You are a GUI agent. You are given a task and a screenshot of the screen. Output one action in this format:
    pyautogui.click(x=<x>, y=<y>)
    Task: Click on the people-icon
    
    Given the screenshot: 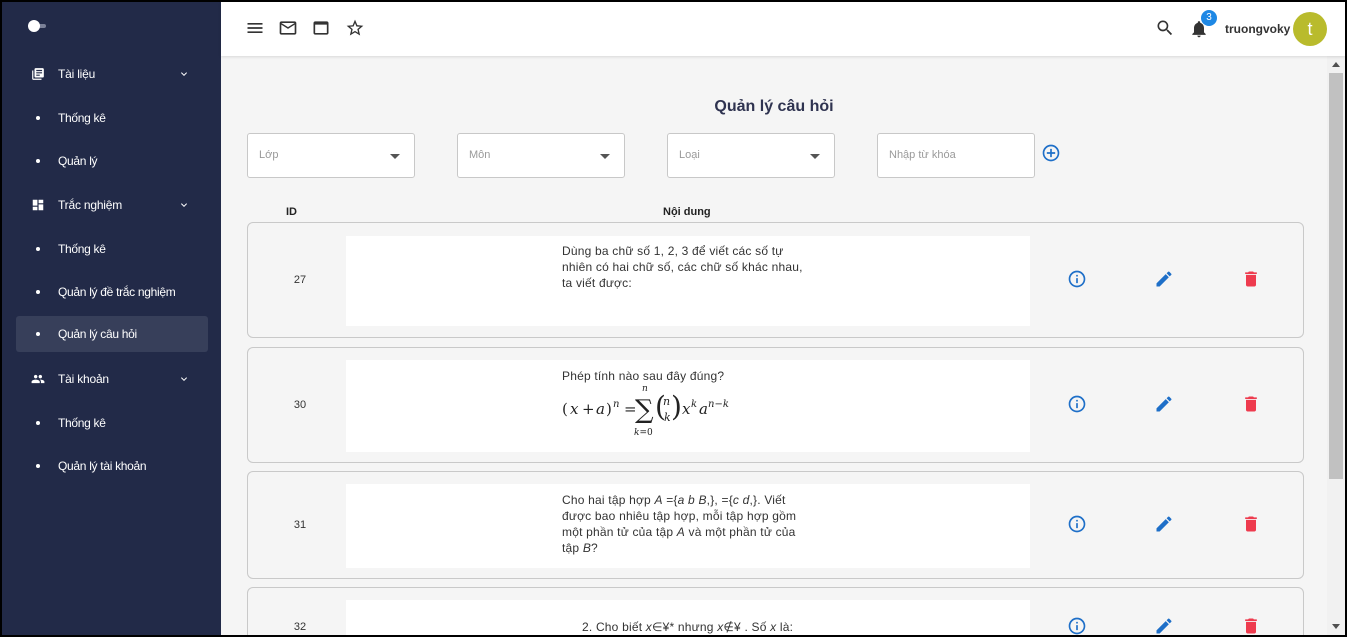 What is the action you would take?
    pyautogui.click(x=38, y=379)
    